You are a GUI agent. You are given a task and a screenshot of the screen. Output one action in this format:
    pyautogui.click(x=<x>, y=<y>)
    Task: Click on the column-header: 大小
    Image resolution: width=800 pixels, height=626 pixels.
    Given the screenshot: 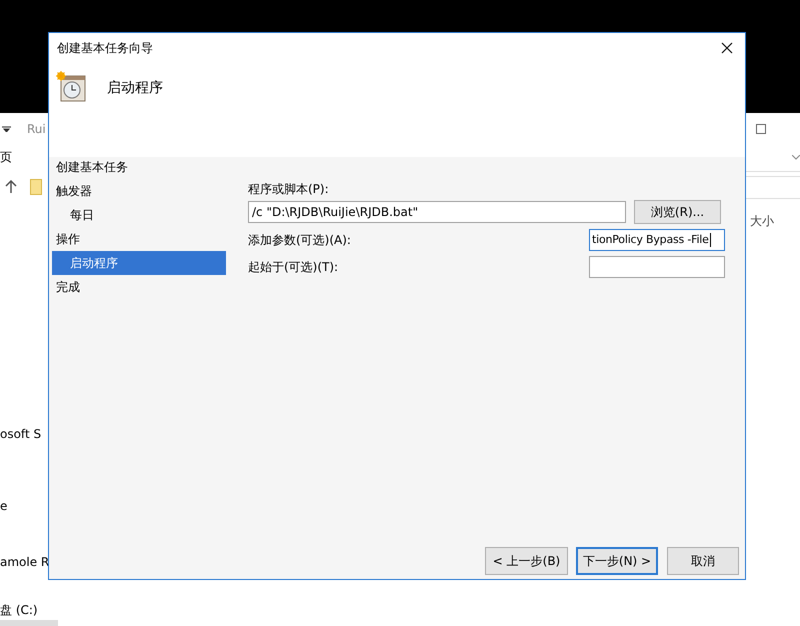 What is the action you would take?
    pyautogui.click(x=762, y=221)
    